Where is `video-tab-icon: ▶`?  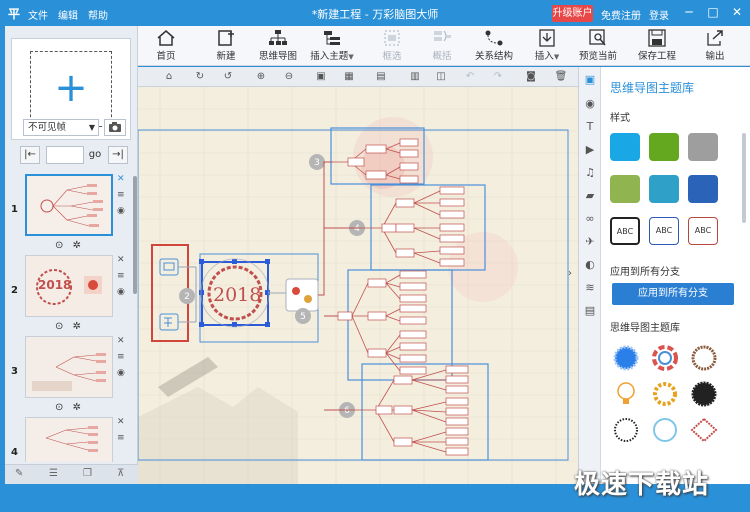 video-tab-icon: ▶ is located at coordinates (590, 150).